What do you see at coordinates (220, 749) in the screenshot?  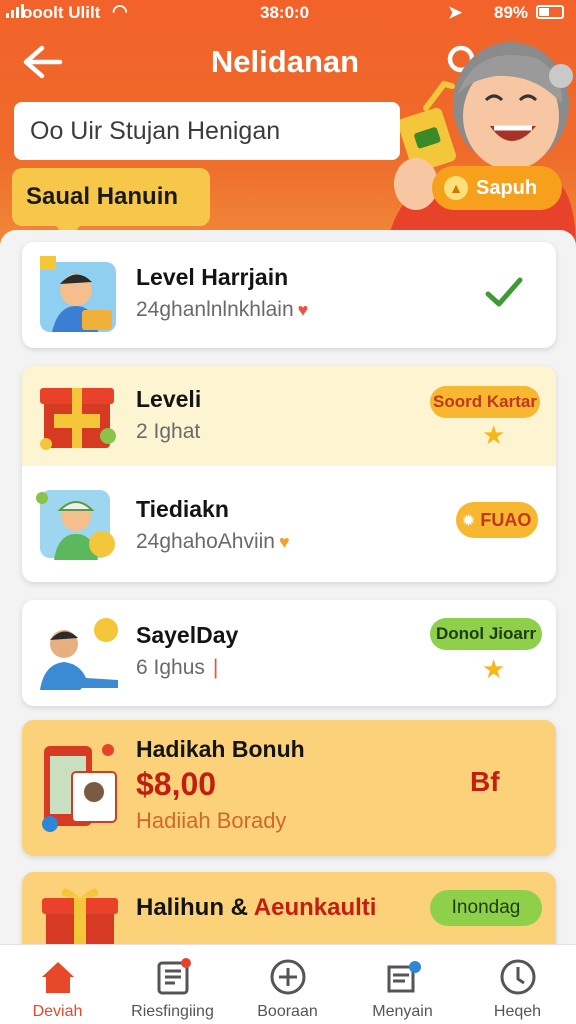 I see `bonus-title: Hadikah Bonuh` at bounding box center [220, 749].